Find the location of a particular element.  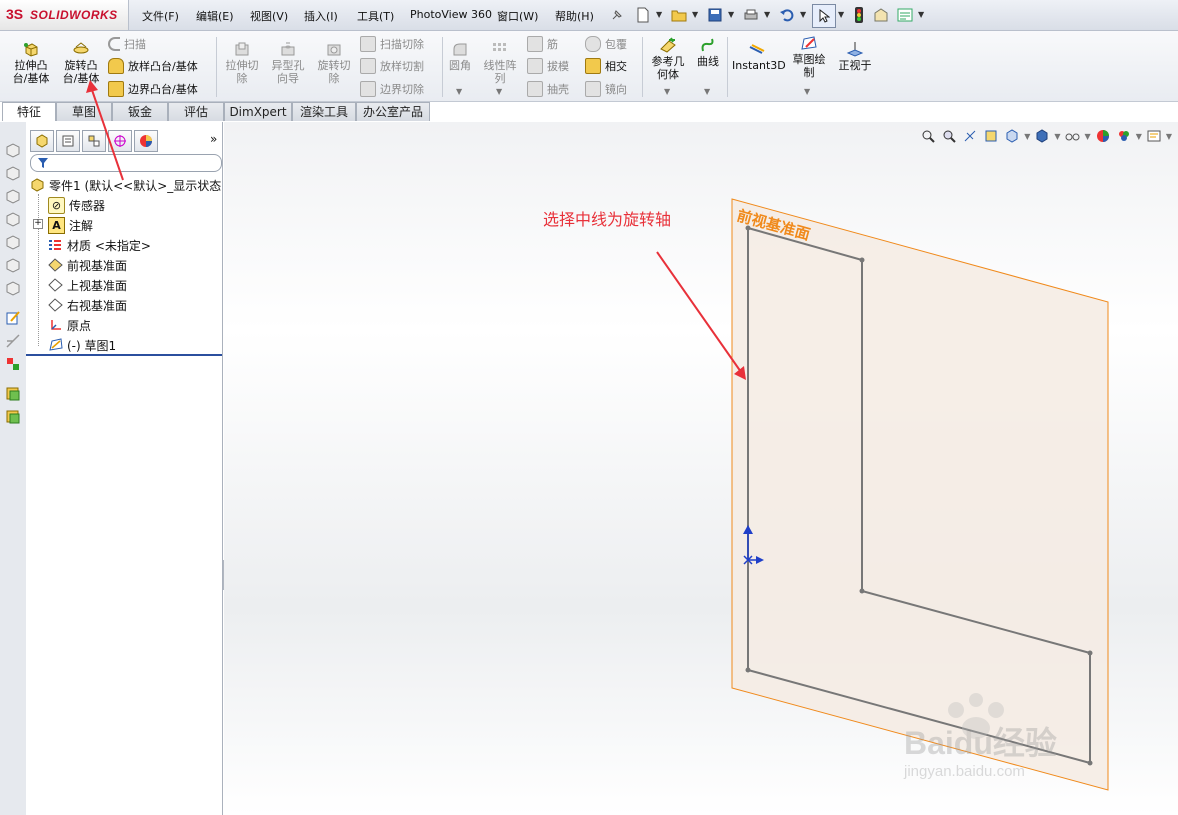

smart-dimension-icon is located at coordinates (13, 341).